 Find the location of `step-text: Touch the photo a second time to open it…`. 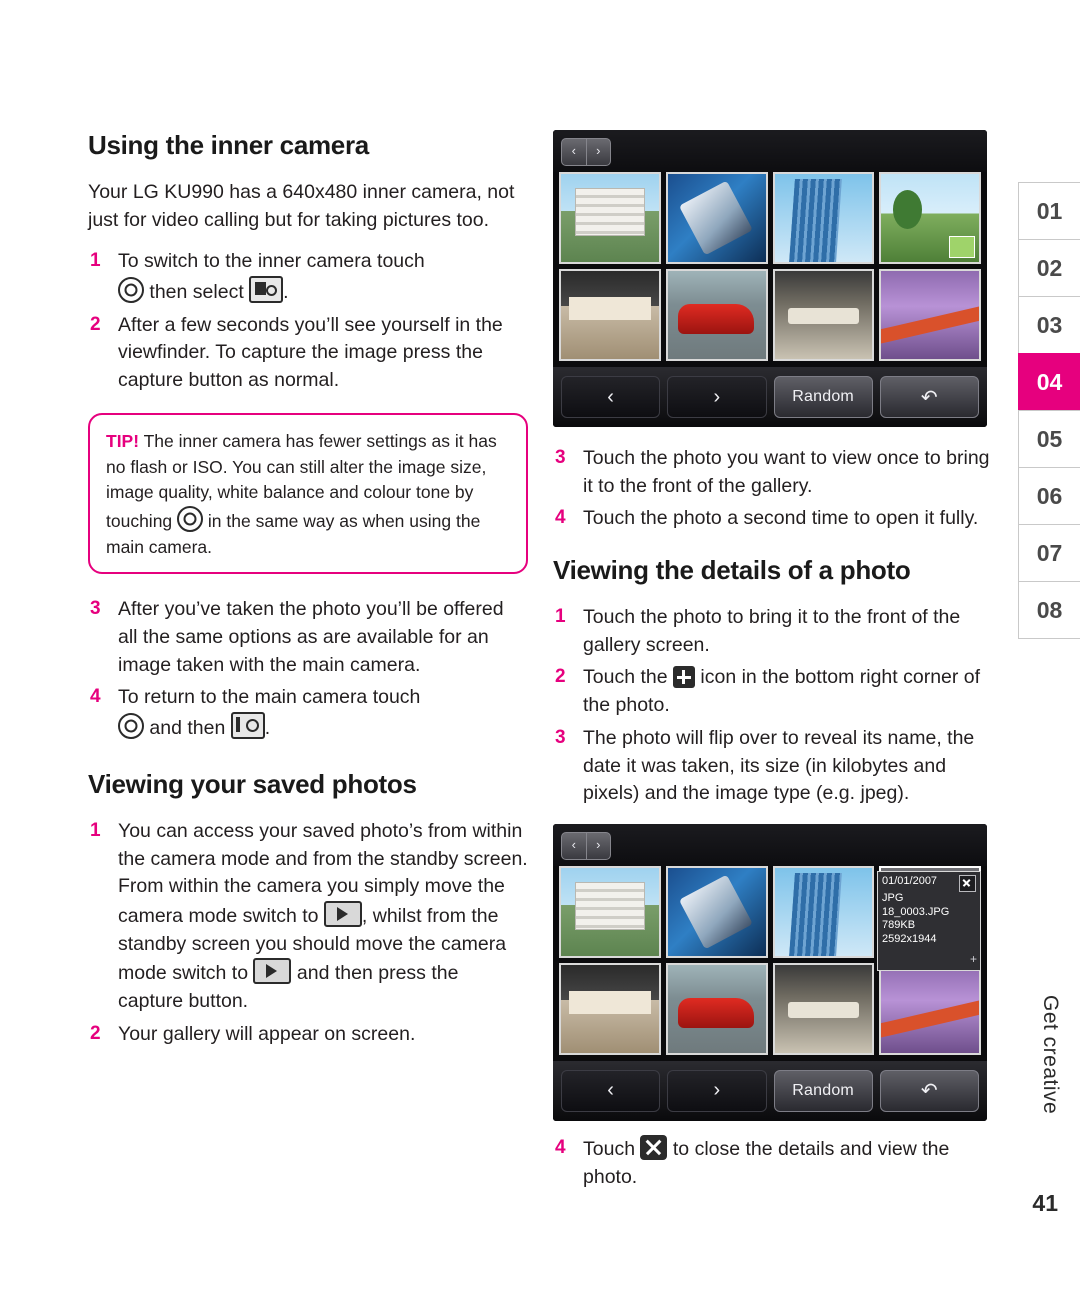

step-text: Touch the photo a second time to open it… is located at coordinates (781, 518).